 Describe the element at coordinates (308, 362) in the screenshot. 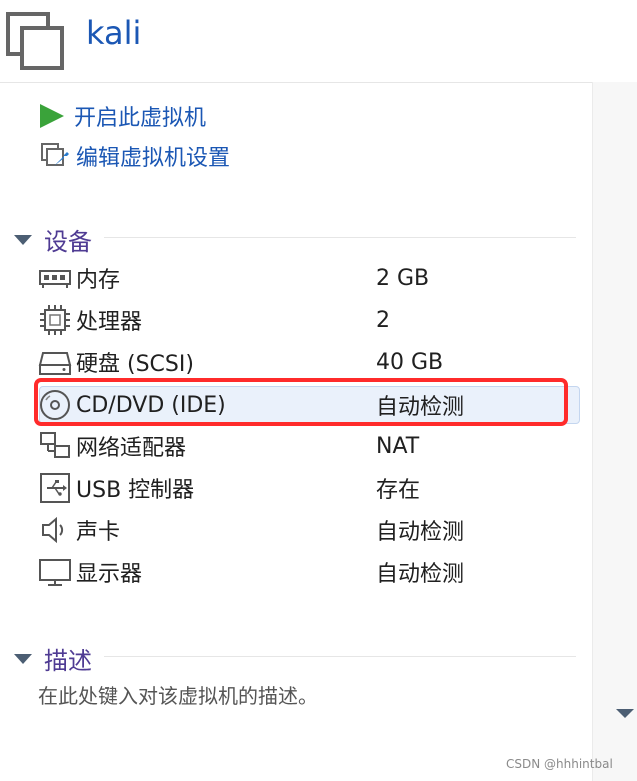

I see `device-row-hard-disk: 硬盘 (SCSI) 40 GB` at that location.